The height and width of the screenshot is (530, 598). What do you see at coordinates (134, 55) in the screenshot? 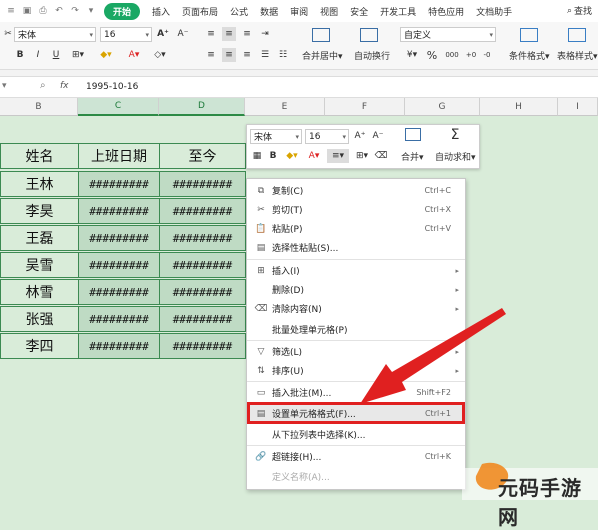
I see `font-color-icon: A▾` at bounding box center [134, 55].